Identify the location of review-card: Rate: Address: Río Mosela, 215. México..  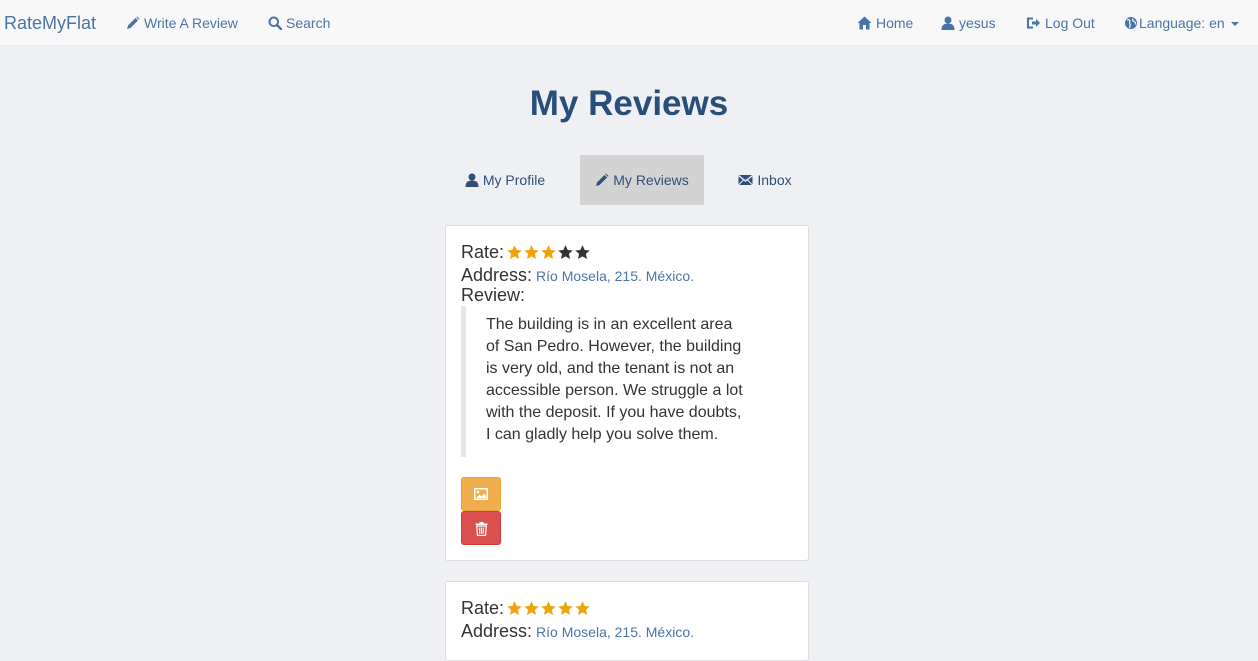
(627, 621).